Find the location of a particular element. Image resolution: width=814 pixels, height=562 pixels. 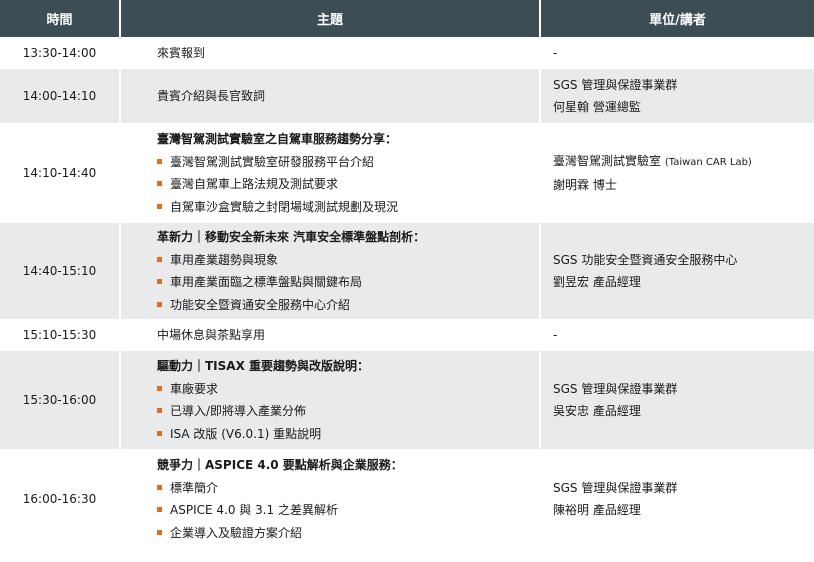

list-item: 已導入/即將導入產業分佈 is located at coordinates (345, 411).